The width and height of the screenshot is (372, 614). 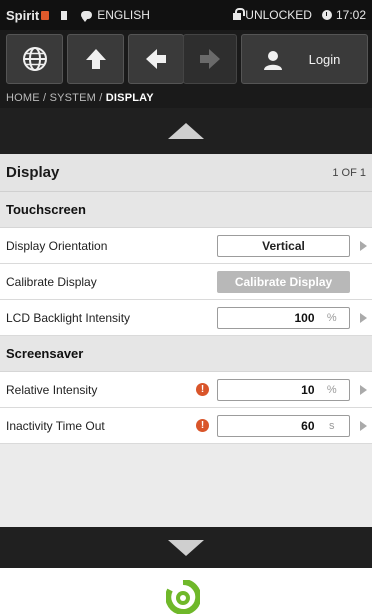 What do you see at coordinates (52, 389) in the screenshot?
I see `relative-intensity-label: Relative Intensity` at bounding box center [52, 389].